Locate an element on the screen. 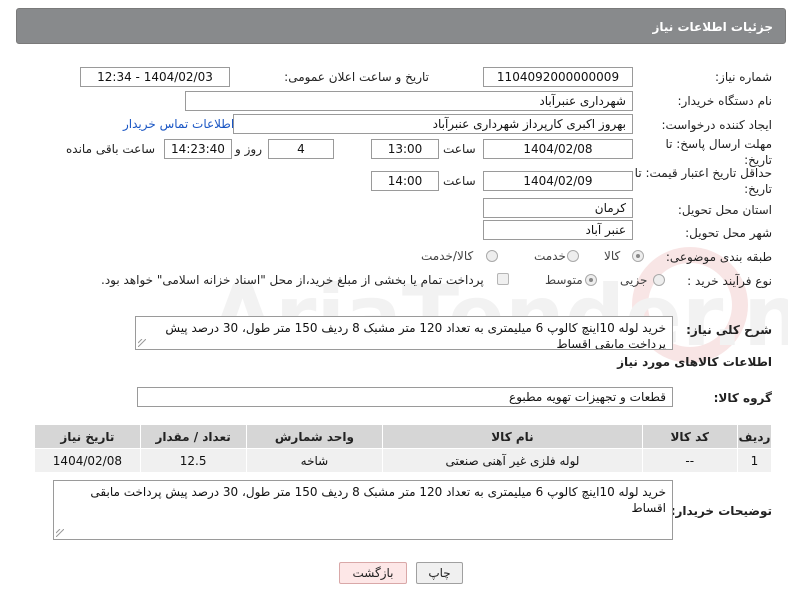 The image size is (788, 598). goods-group-field: قطعات و تجهیزات تهویه مطبوع is located at coordinates (405, 397).